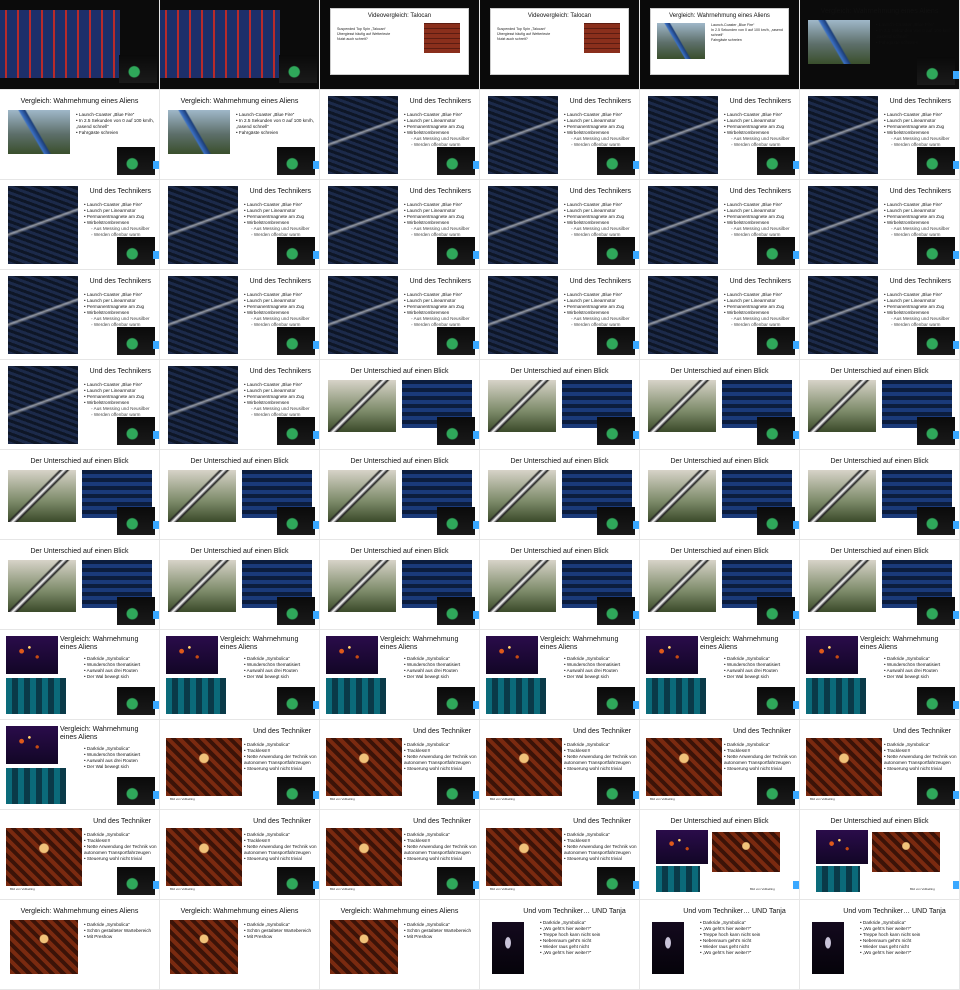  I want to click on slide-title: Der Unterschied auf einen Blick, so click(79, 461).